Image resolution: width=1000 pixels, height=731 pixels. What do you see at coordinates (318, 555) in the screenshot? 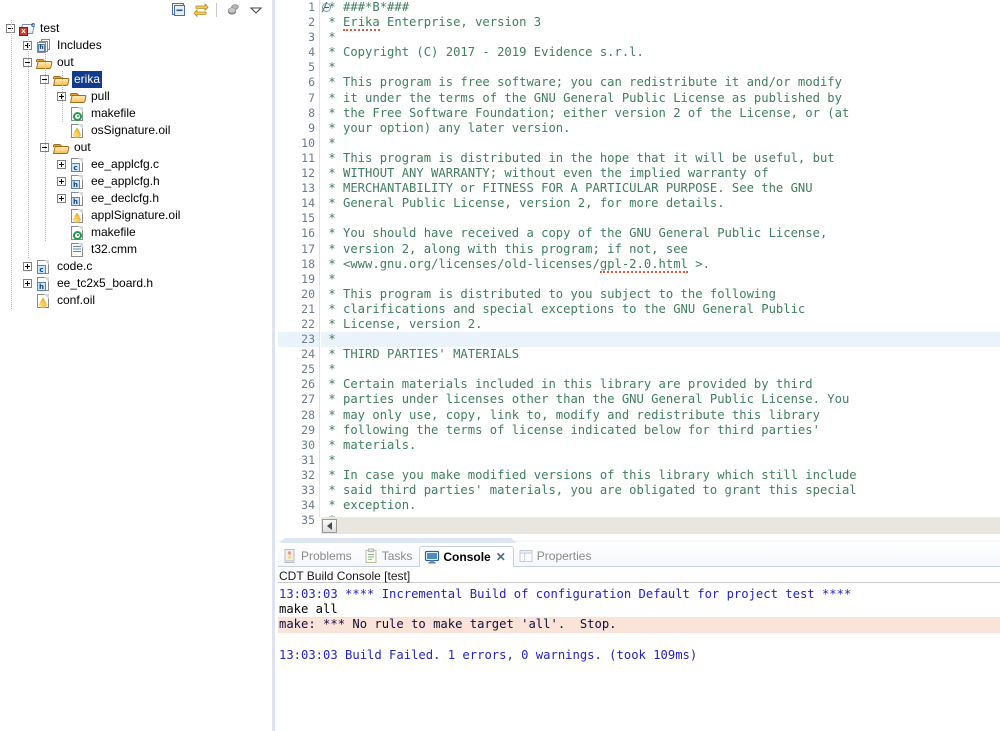
I see `tab-problems: Problems` at bounding box center [318, 555].